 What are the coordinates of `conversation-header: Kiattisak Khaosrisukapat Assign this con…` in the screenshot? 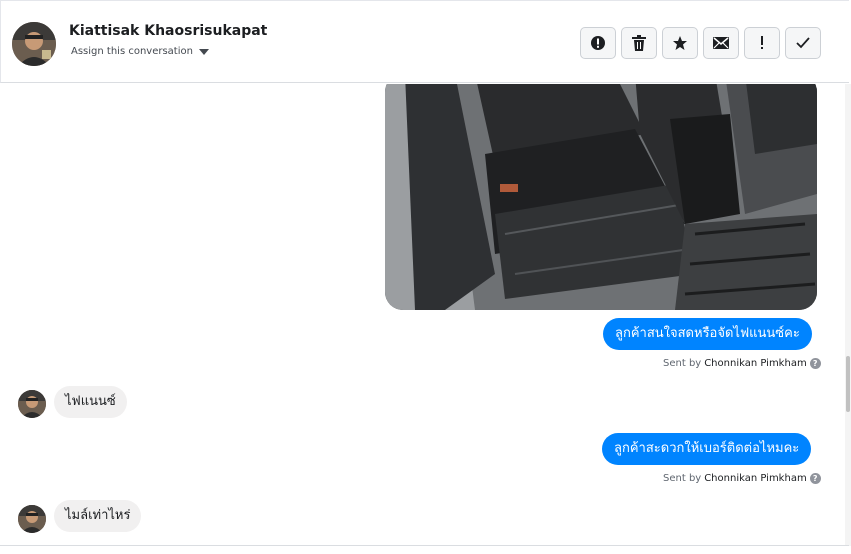 It's located at (424, 41).